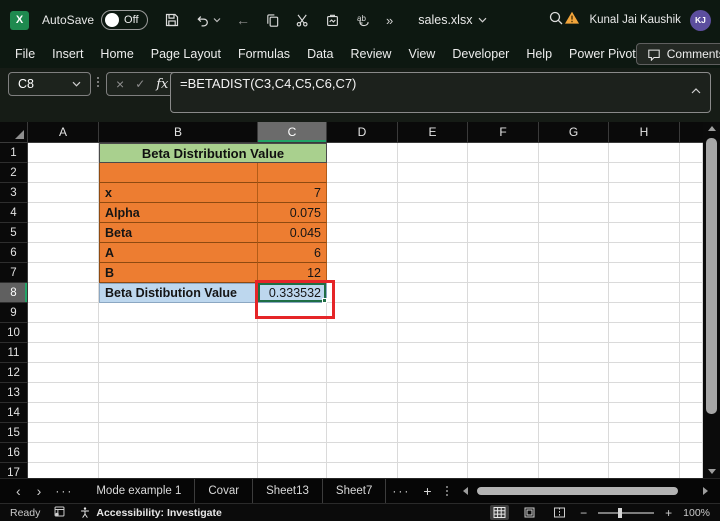  Describe the element at coordinates (120, 84) in the screenshot. I see `cancel-icon: ×` at that location.